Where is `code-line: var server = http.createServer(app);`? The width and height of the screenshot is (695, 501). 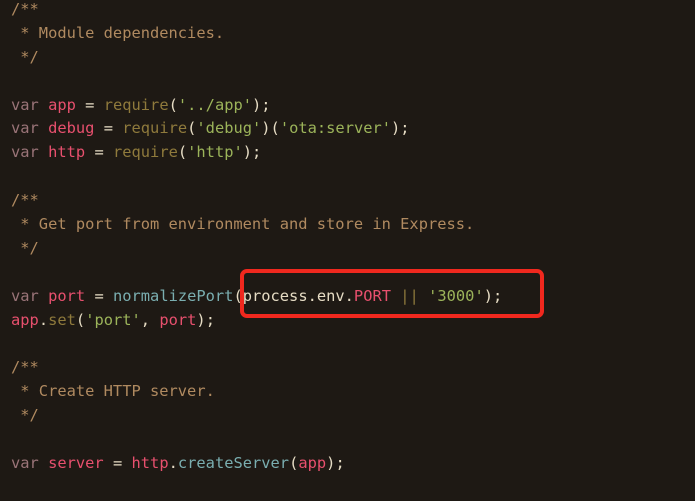
code-line: var server = http.createServer(app); is located at coordinates (256, 464).